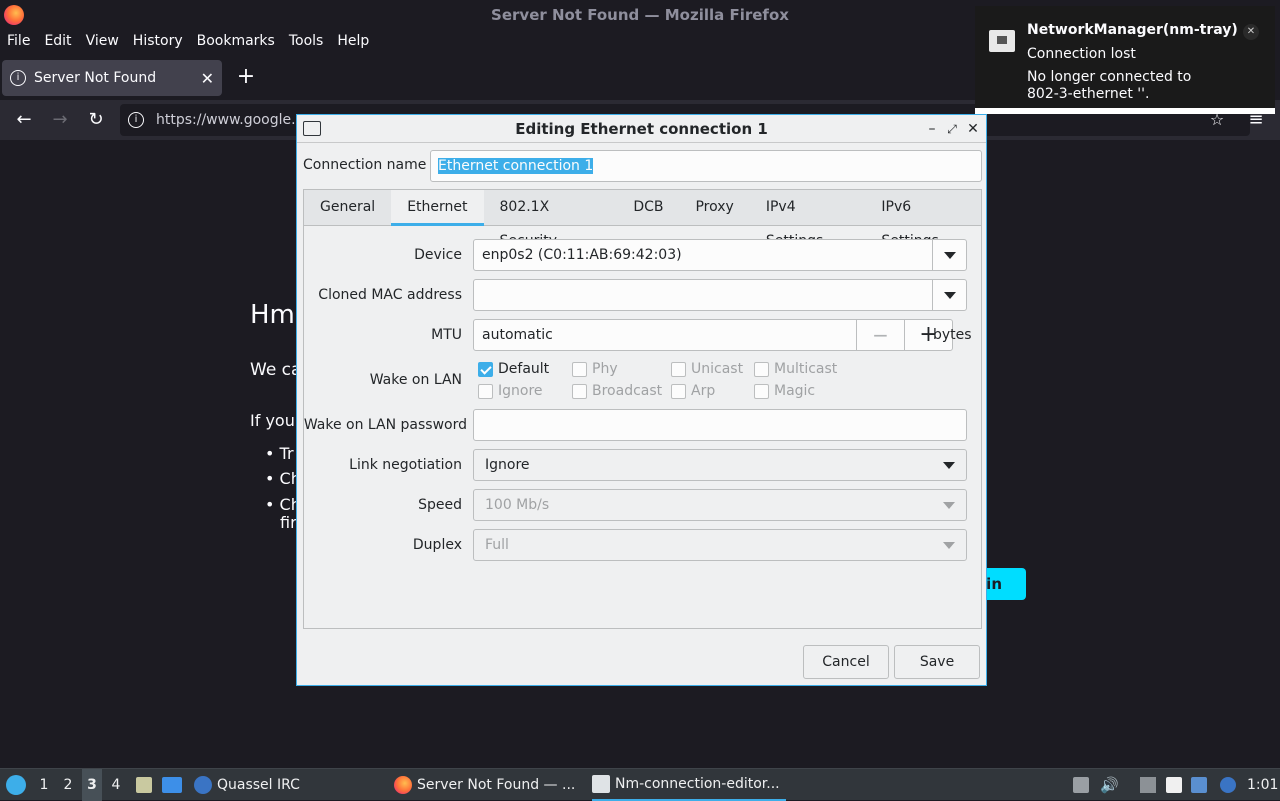 Image resolution: width=1280 pixels, height=801 pixels. What do you see at coordinates (18, 42) in the screenshot?
I see `menu-file: File` at bounding box center [18, 42].